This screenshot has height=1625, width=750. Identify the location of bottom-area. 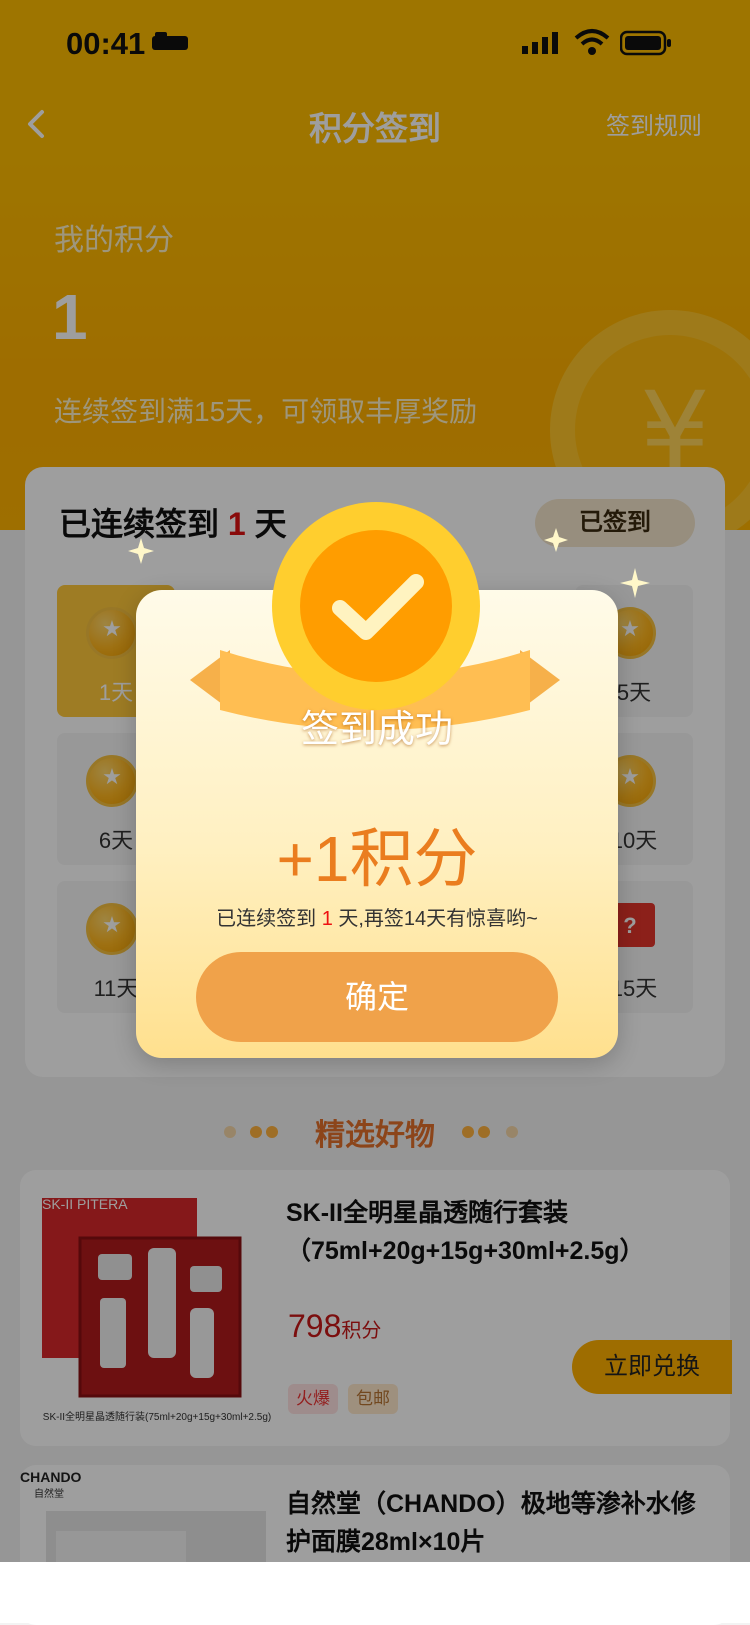
(375, 1592).